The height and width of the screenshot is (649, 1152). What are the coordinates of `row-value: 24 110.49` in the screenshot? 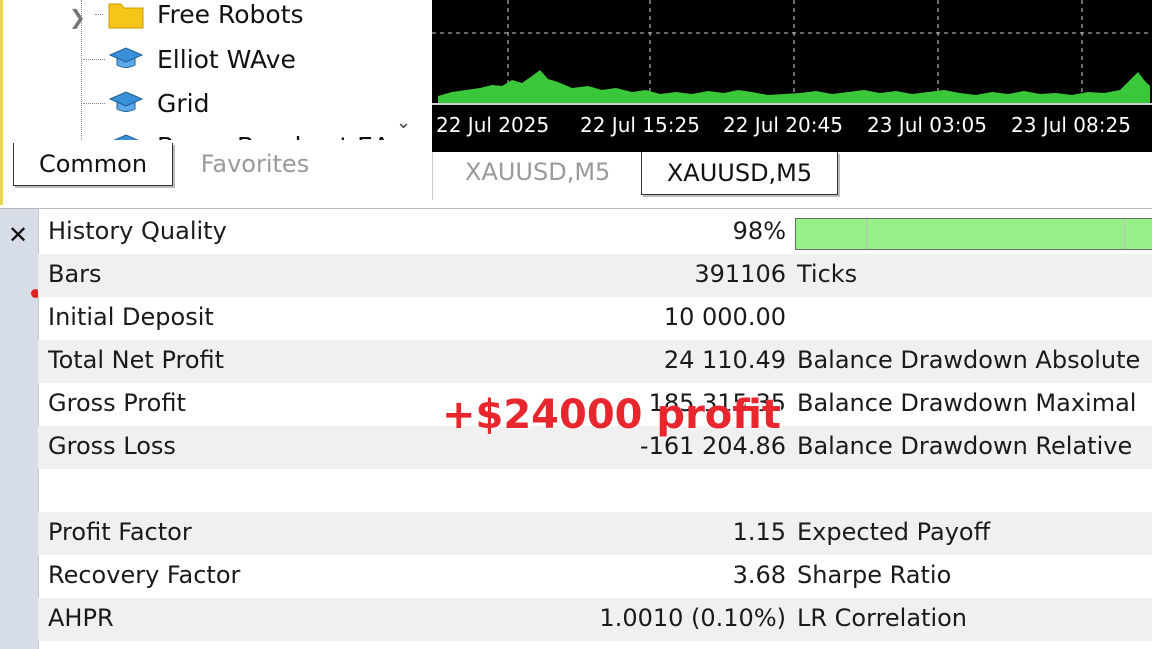 It's located at (724, 360).